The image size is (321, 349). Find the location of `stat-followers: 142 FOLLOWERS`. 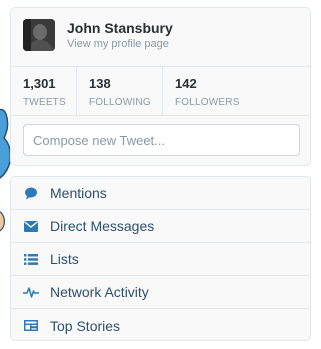

stat-followers: 142 FOLLOWERS is located at coordinates (236, 91).